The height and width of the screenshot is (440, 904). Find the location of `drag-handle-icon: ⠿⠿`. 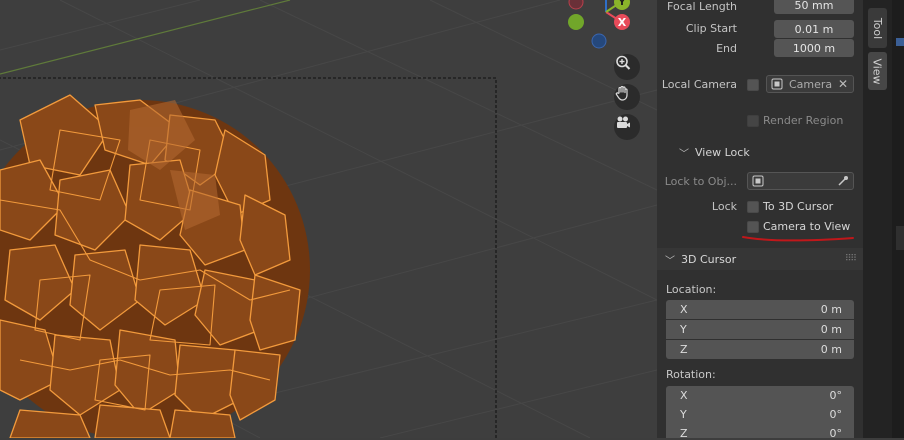

drag-handle-icon: ⠿⠿ is located at coordinates (851, 259).